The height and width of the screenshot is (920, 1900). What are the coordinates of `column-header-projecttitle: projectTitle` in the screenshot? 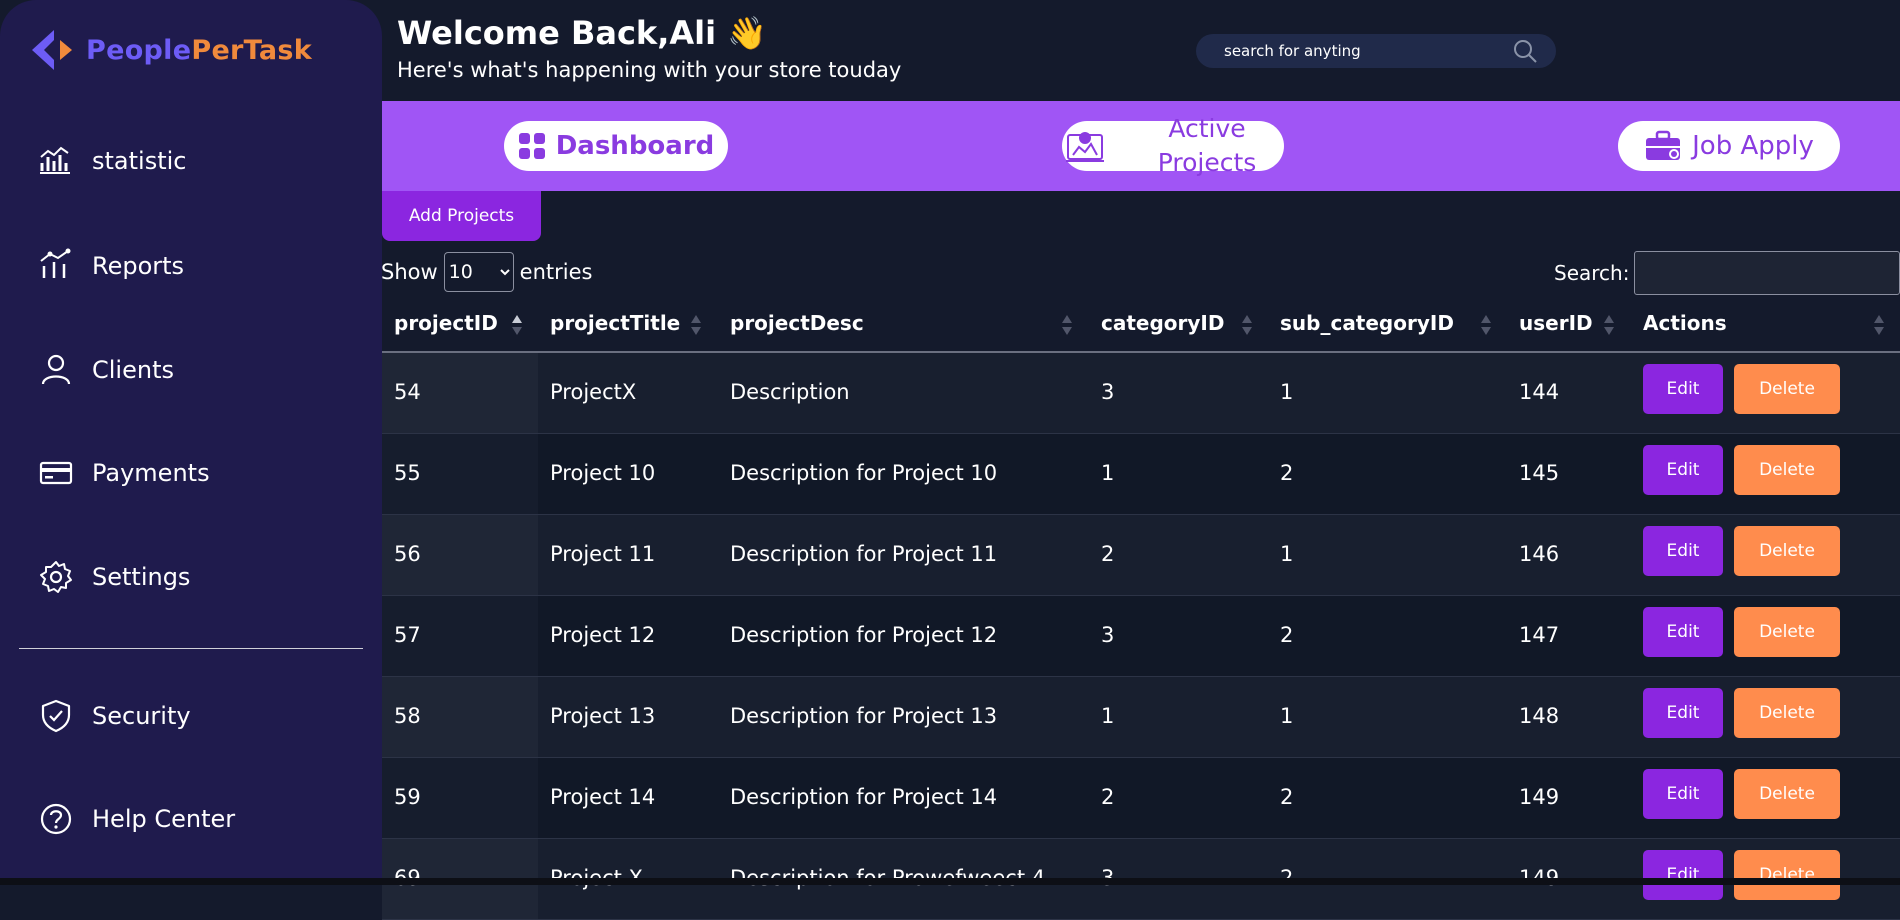 It's located at (615, 323).